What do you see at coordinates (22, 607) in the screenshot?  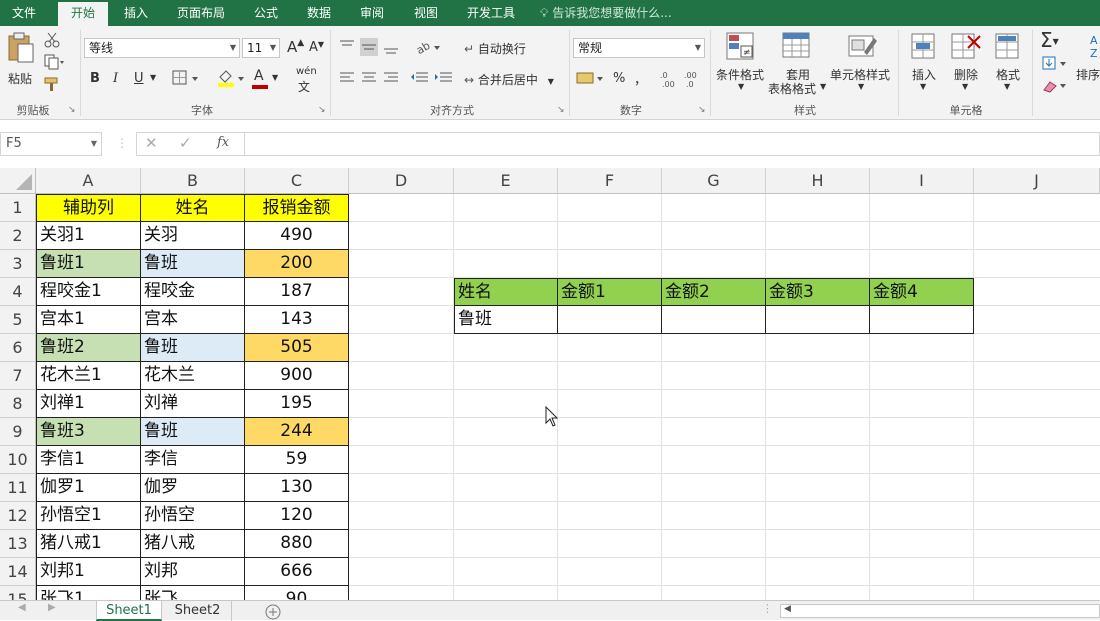 I see `sheet-prev-icon: ◀` at bounding box center [22, 607].